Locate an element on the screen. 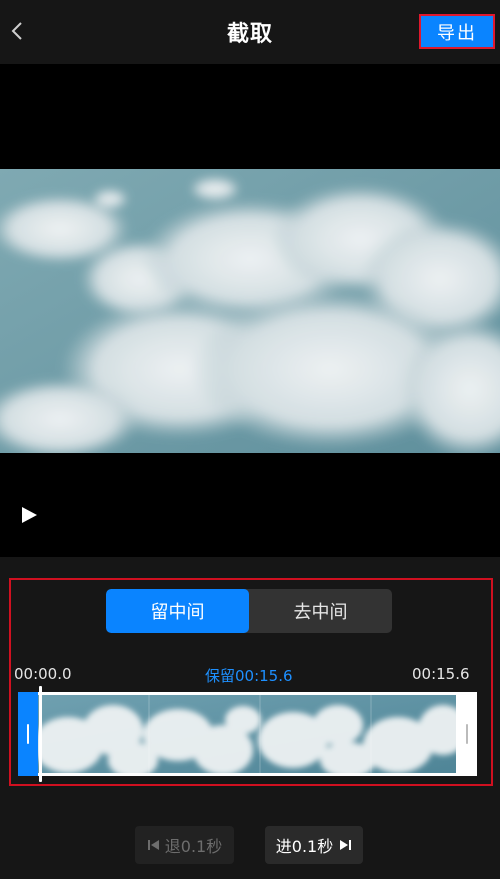 This screenshot has width=500, height=879. end-time: 00:15.6 is located at coordinates (441, 674).